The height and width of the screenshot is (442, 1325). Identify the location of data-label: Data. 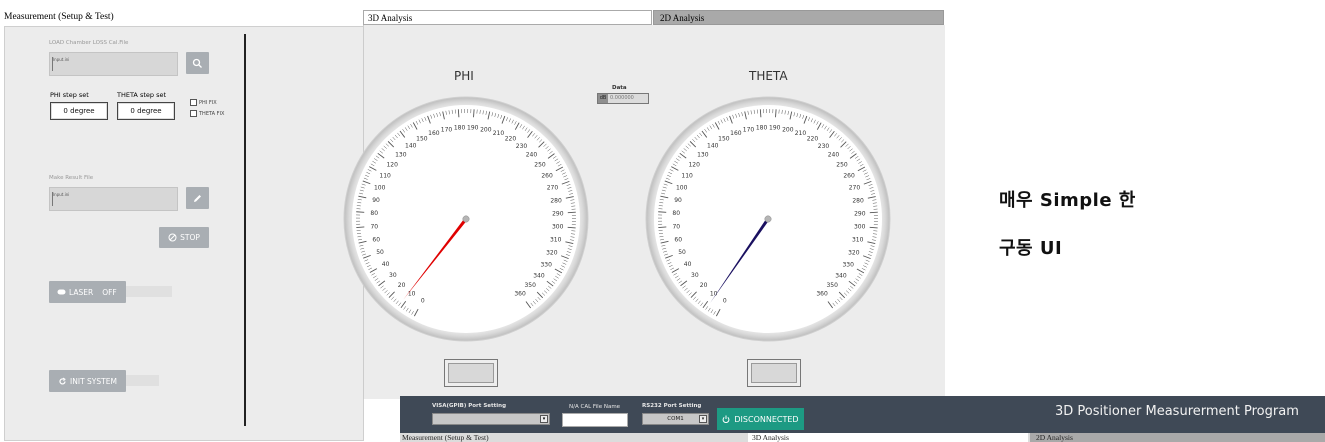
(619, 88).